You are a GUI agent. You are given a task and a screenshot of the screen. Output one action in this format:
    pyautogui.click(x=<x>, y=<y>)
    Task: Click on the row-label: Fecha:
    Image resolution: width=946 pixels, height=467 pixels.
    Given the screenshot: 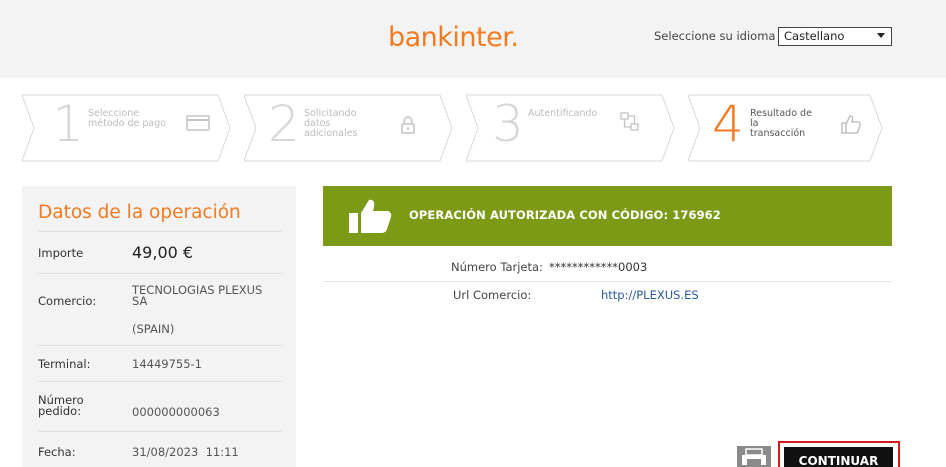 What is the action you would take?
    pyautogui.click(x=57, y=452)
    